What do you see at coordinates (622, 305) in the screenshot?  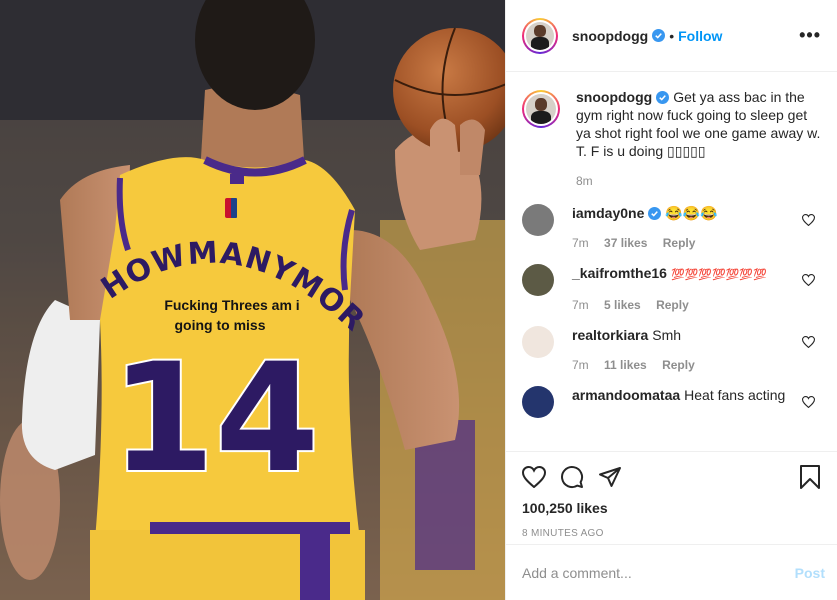 I see `comment-likes: 5 likes` at bounding box center [622, 305].